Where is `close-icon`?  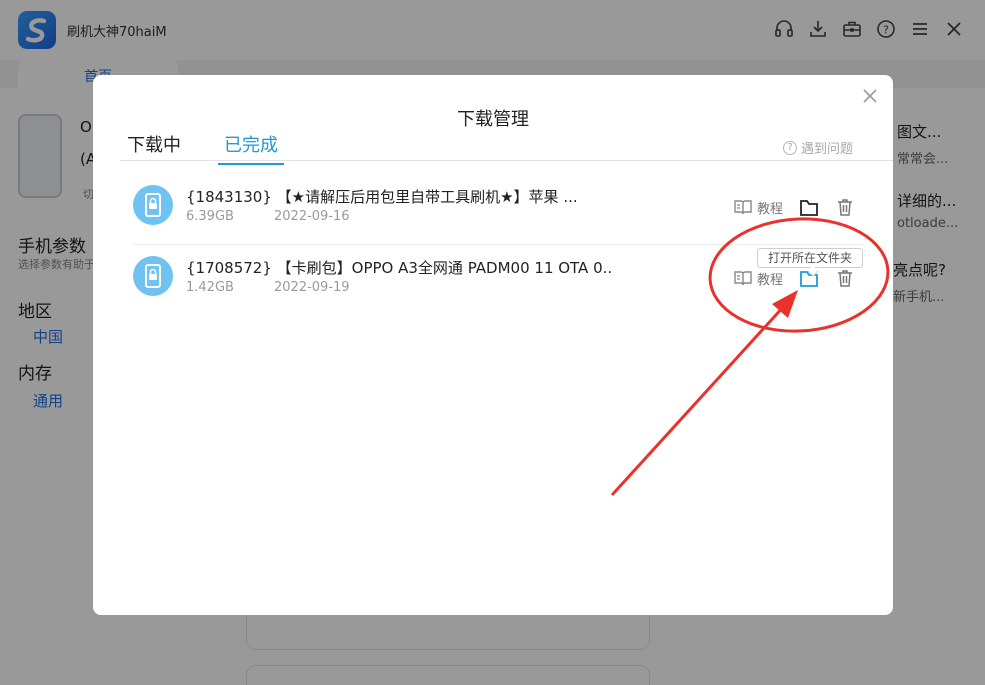 close-icon is located at coordinates (870, 96).